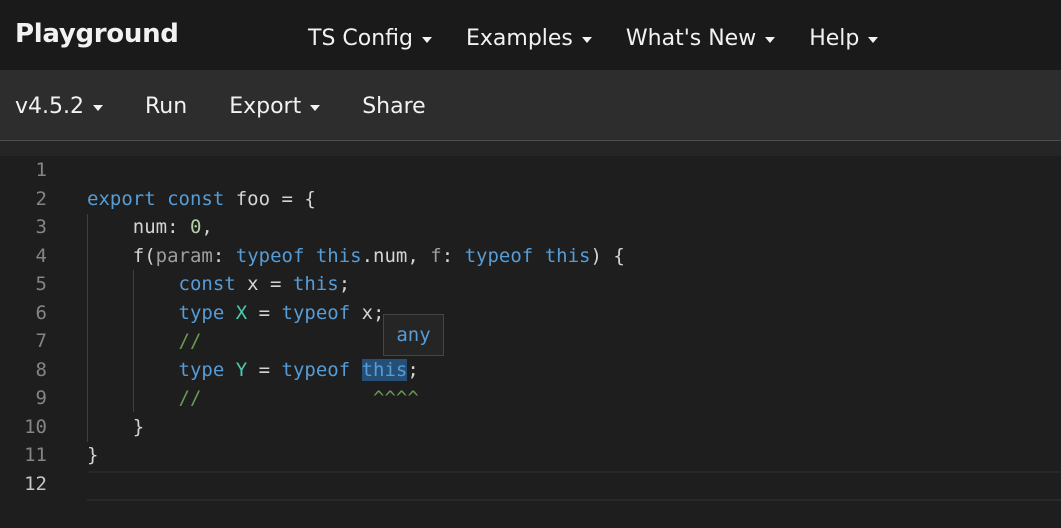 This screenshot has width=1061, height=528. What do you see at coordinates (184, 256) in the screenshot?
I see `unused-param: param` at bounding box center [184, 256].